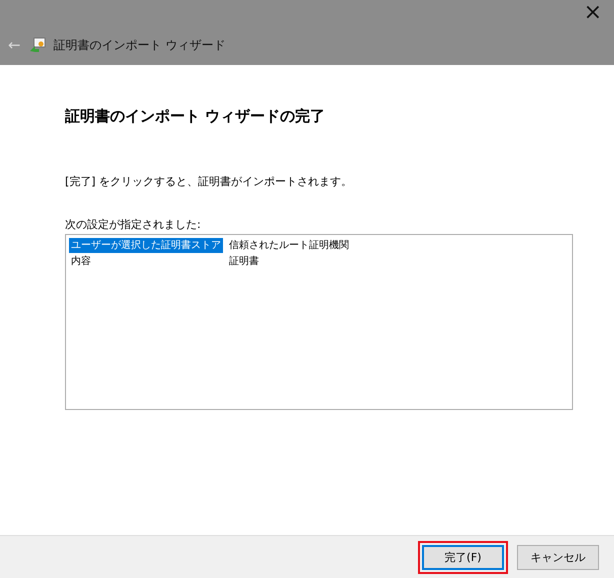 Image resolution: width=614 pixels, height=578 pixels. Describe the element at coordinates (558, 557) in the screenshot. I see `cancel-button: キャンセル` at that location.